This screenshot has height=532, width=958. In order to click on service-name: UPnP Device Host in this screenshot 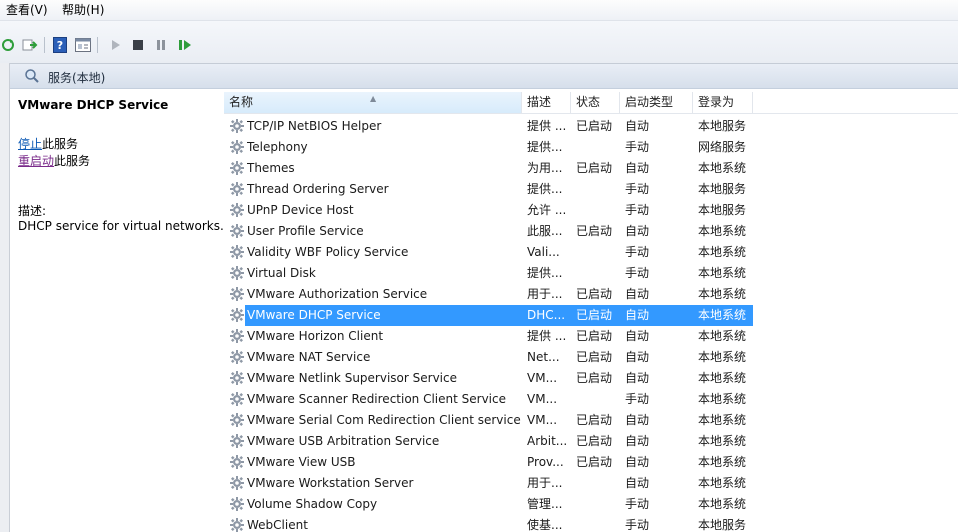, I will do `click(300, 210)`.